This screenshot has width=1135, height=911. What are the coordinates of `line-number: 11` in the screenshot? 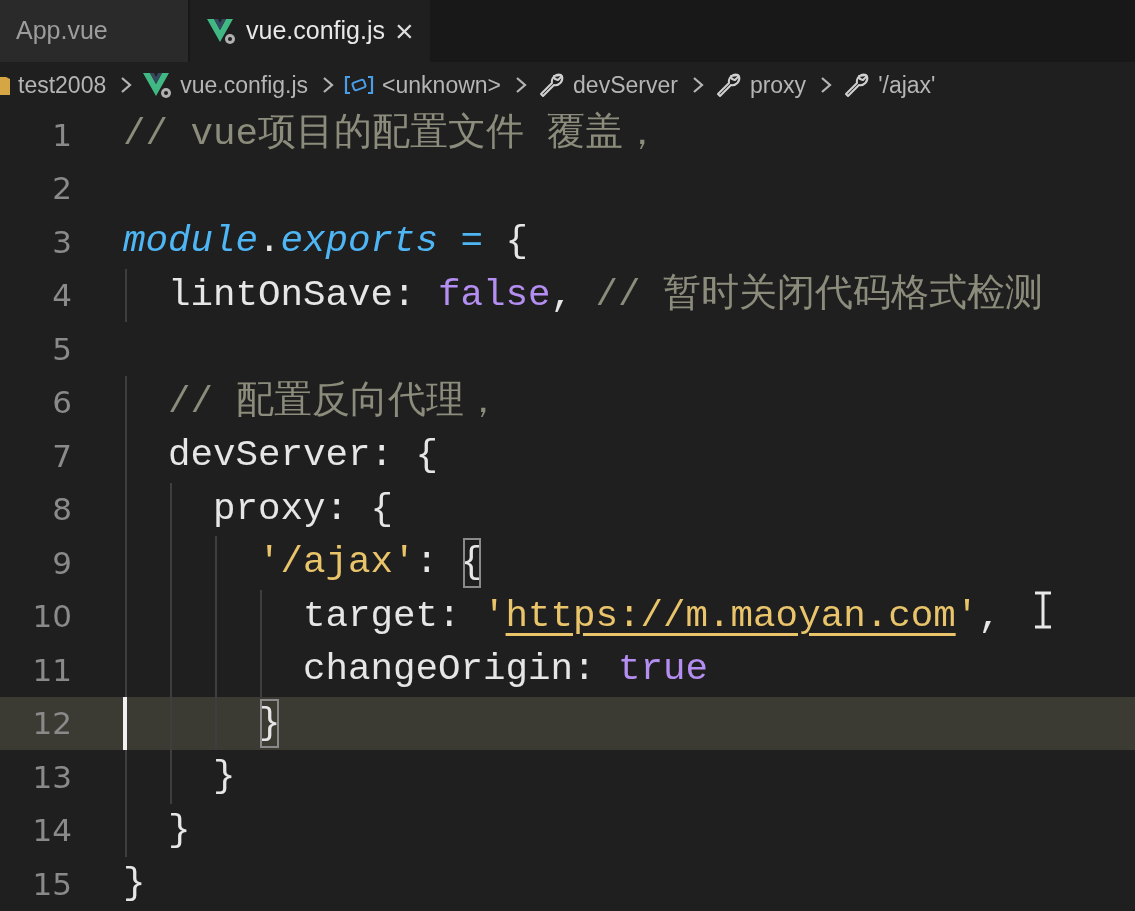 It's located at (51, 670).